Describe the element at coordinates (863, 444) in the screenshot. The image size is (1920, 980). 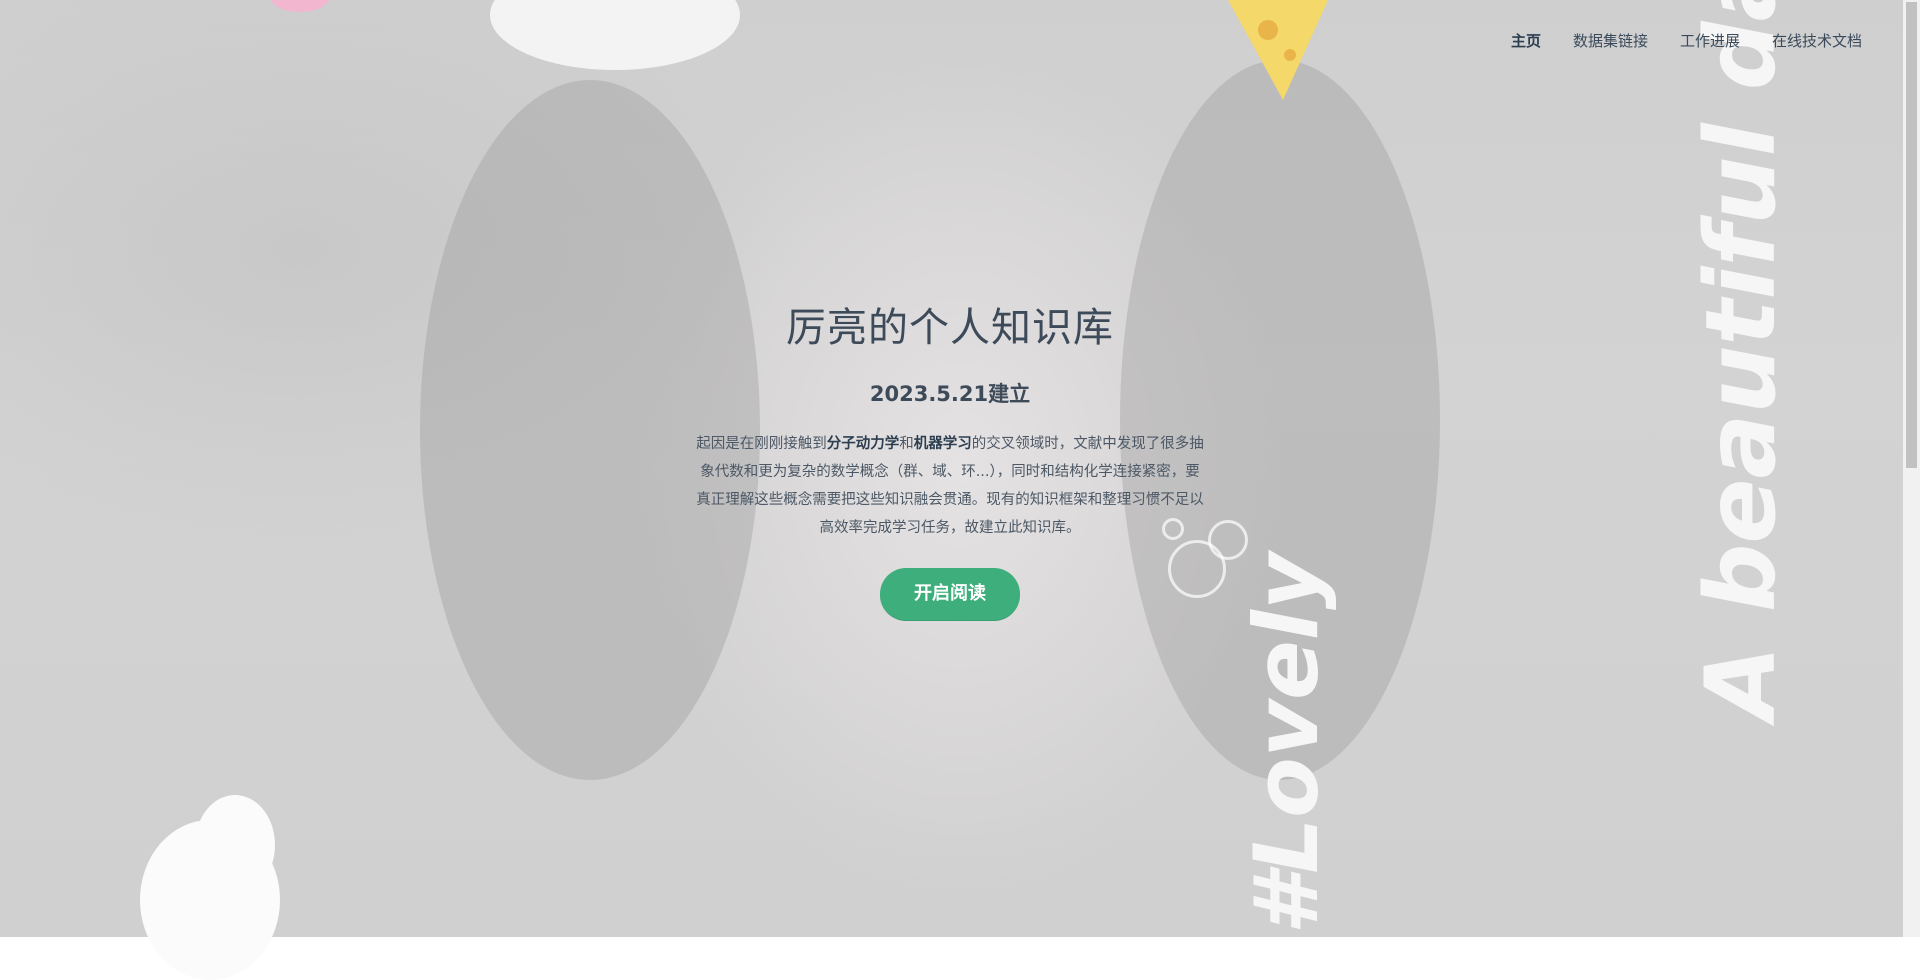
I see `desc-bold-md: 分子动力学` at that location.